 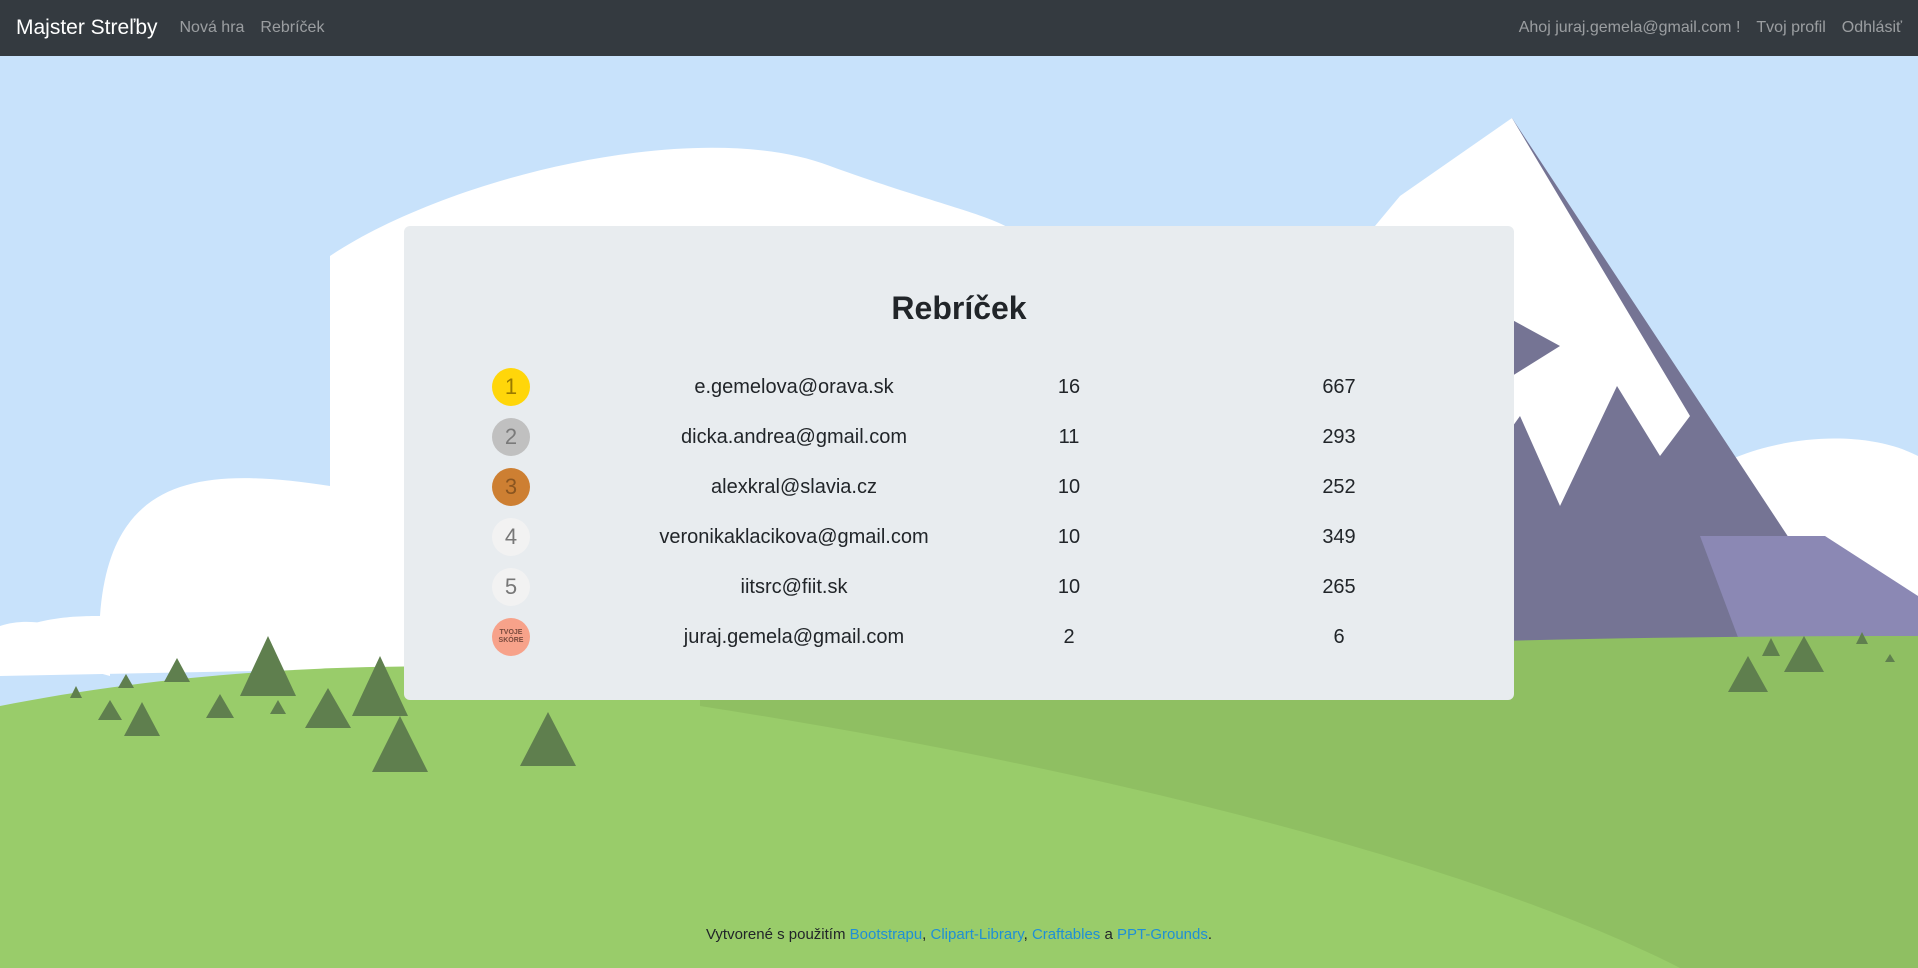 What do you see at coordinates (1872, 28) in the screenshot?
I see `nav-logout: Odhlásiť` at bounding box center [1872, 28].